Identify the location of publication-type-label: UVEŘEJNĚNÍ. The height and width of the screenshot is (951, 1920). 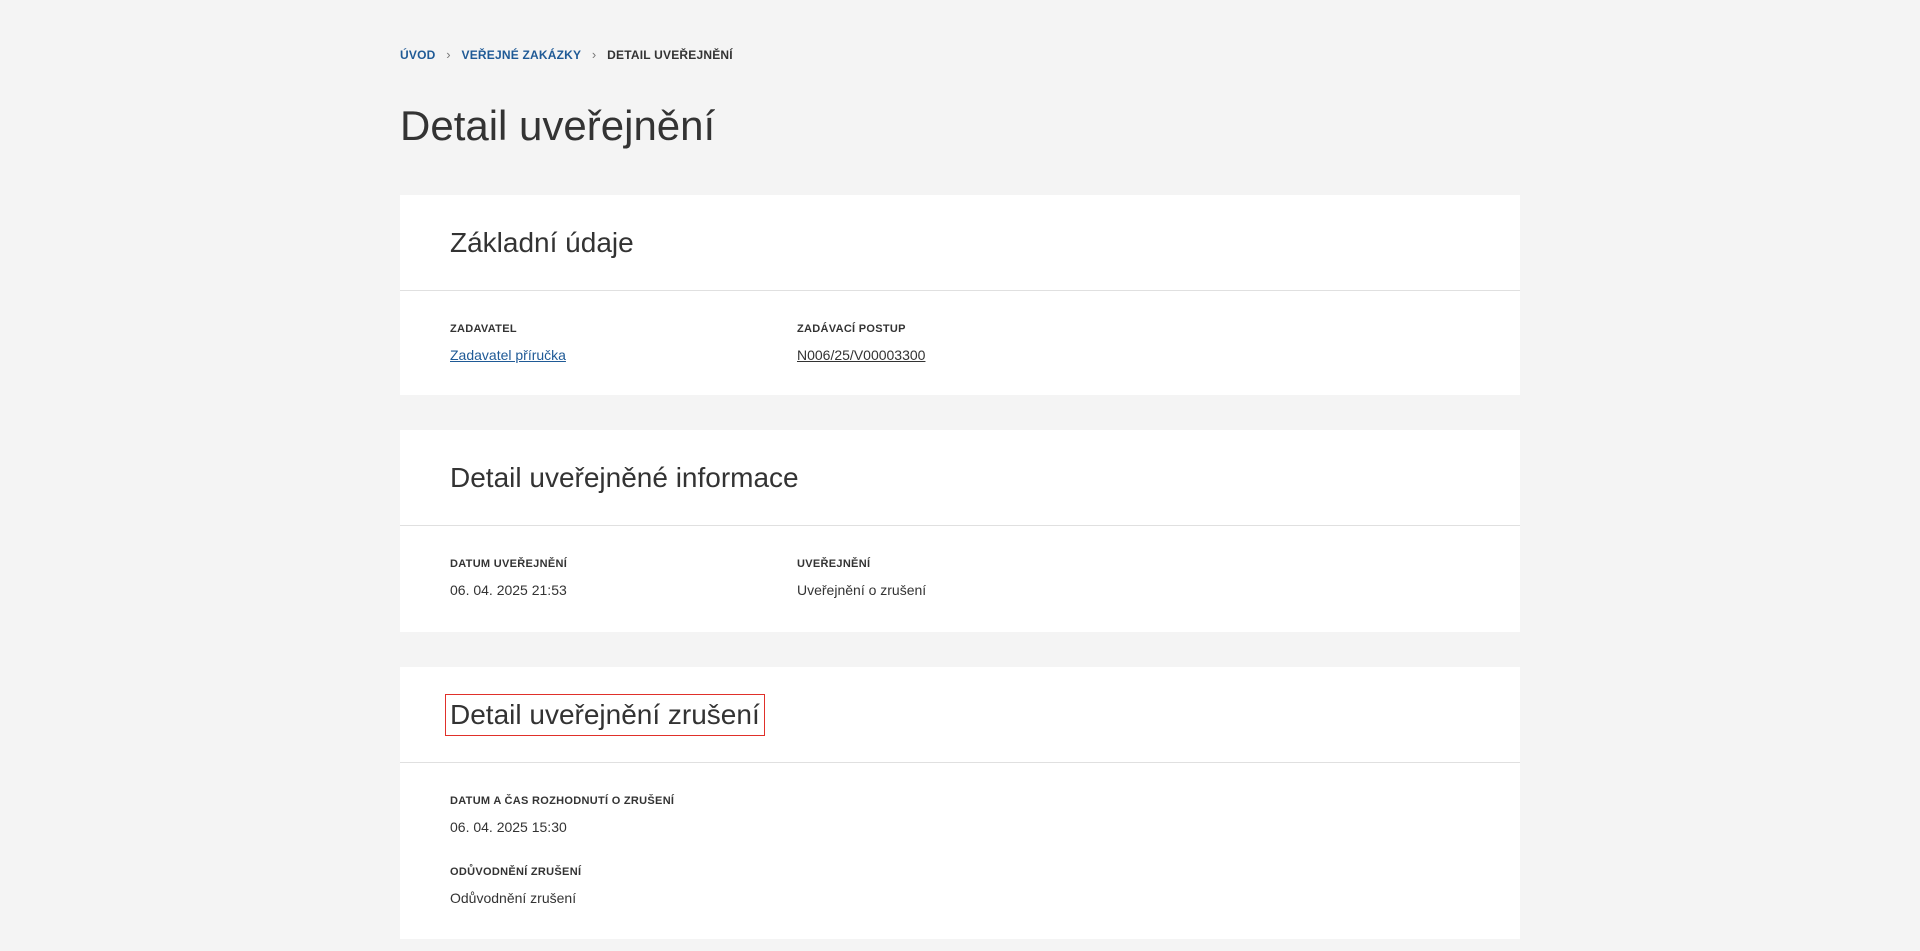
(834, 564).